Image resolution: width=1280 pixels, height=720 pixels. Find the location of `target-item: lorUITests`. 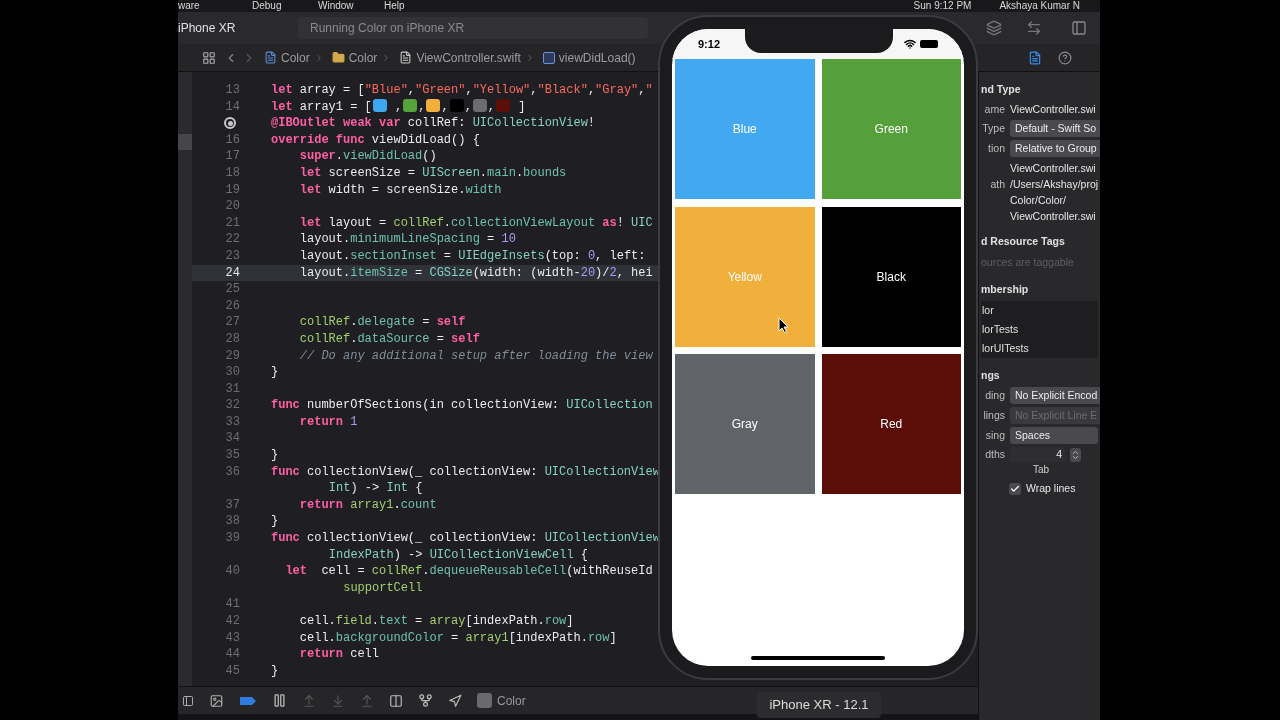

target-item: lorUITests is located at coordinates (1039, 348).